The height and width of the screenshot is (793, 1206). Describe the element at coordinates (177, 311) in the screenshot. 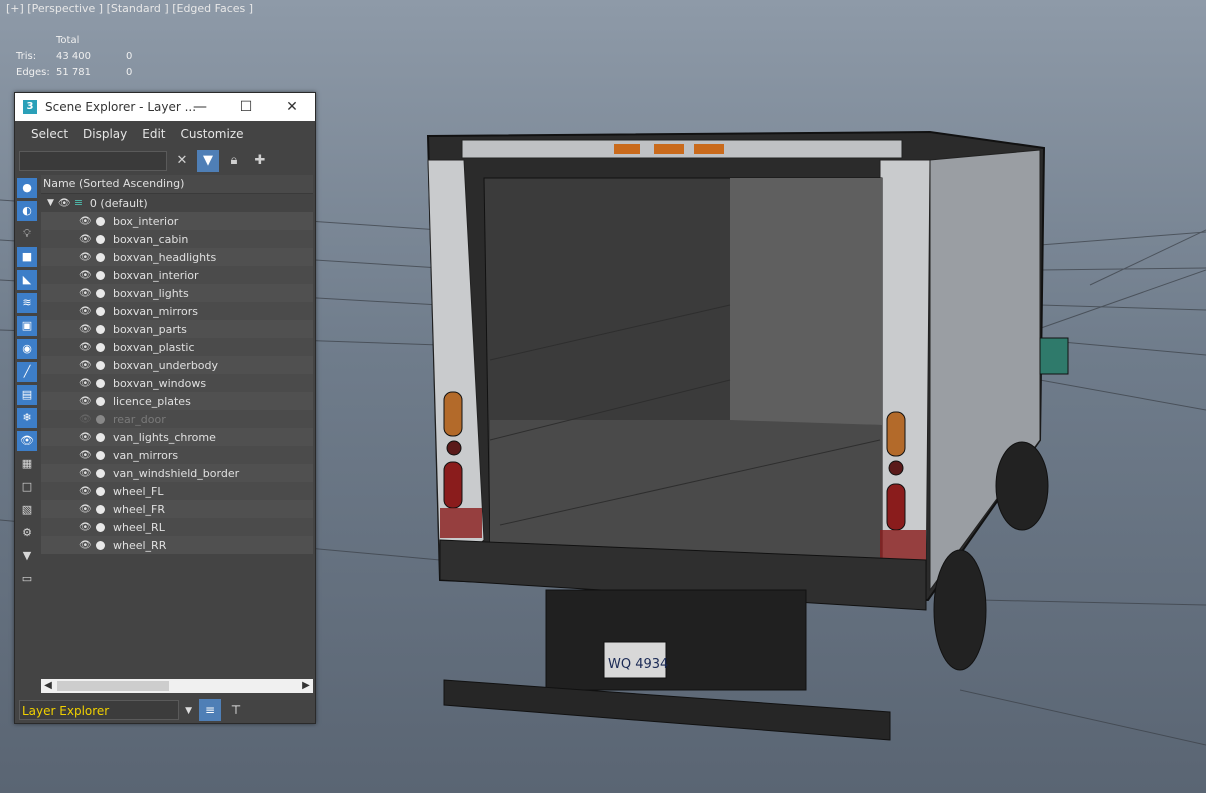

I see `layer-row: 👁︎ boxvan_mirrors` at that location.